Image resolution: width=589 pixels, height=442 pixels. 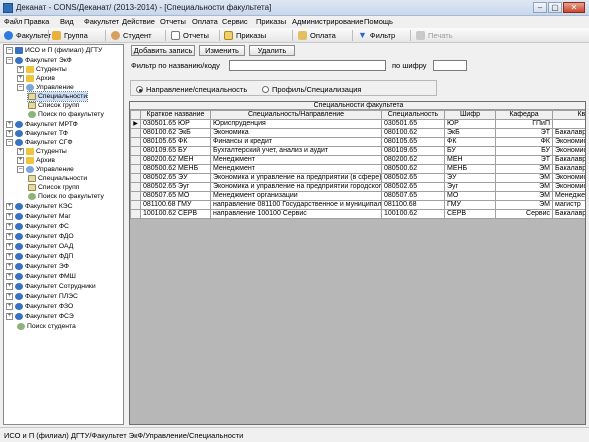 I want to click on cell-specialty: 080200.62, so click(x=413, y=160).